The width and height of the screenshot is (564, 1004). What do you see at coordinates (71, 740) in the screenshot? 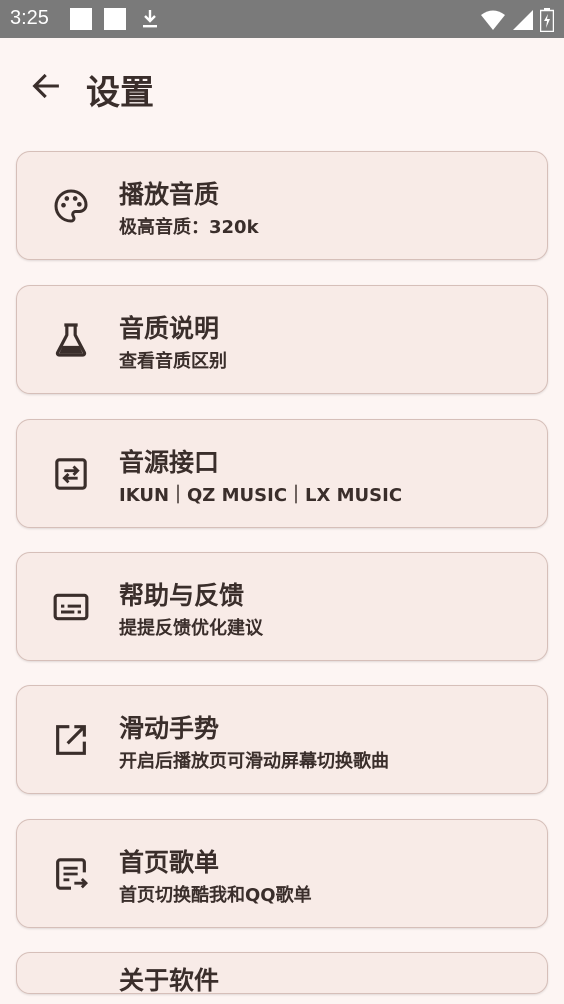
I see `open-in-new-icon` at bounding box center [71, 740].